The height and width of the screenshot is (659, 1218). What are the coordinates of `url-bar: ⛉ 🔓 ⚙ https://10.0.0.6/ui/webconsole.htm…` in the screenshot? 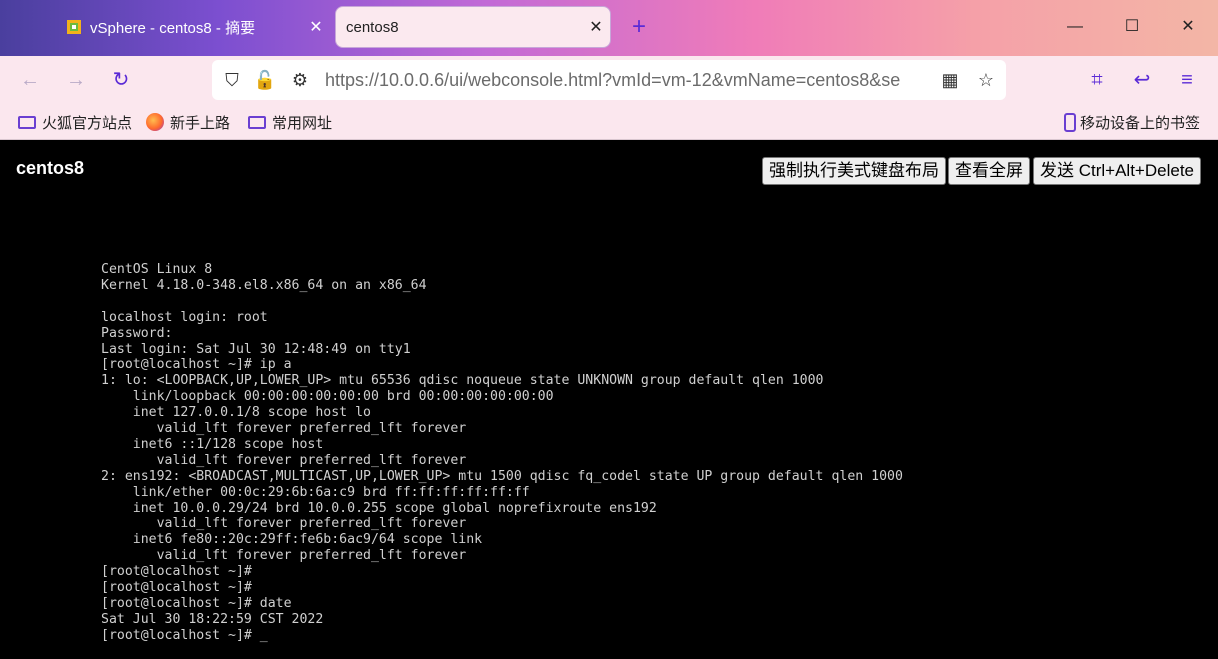 It's located at (609, 80).